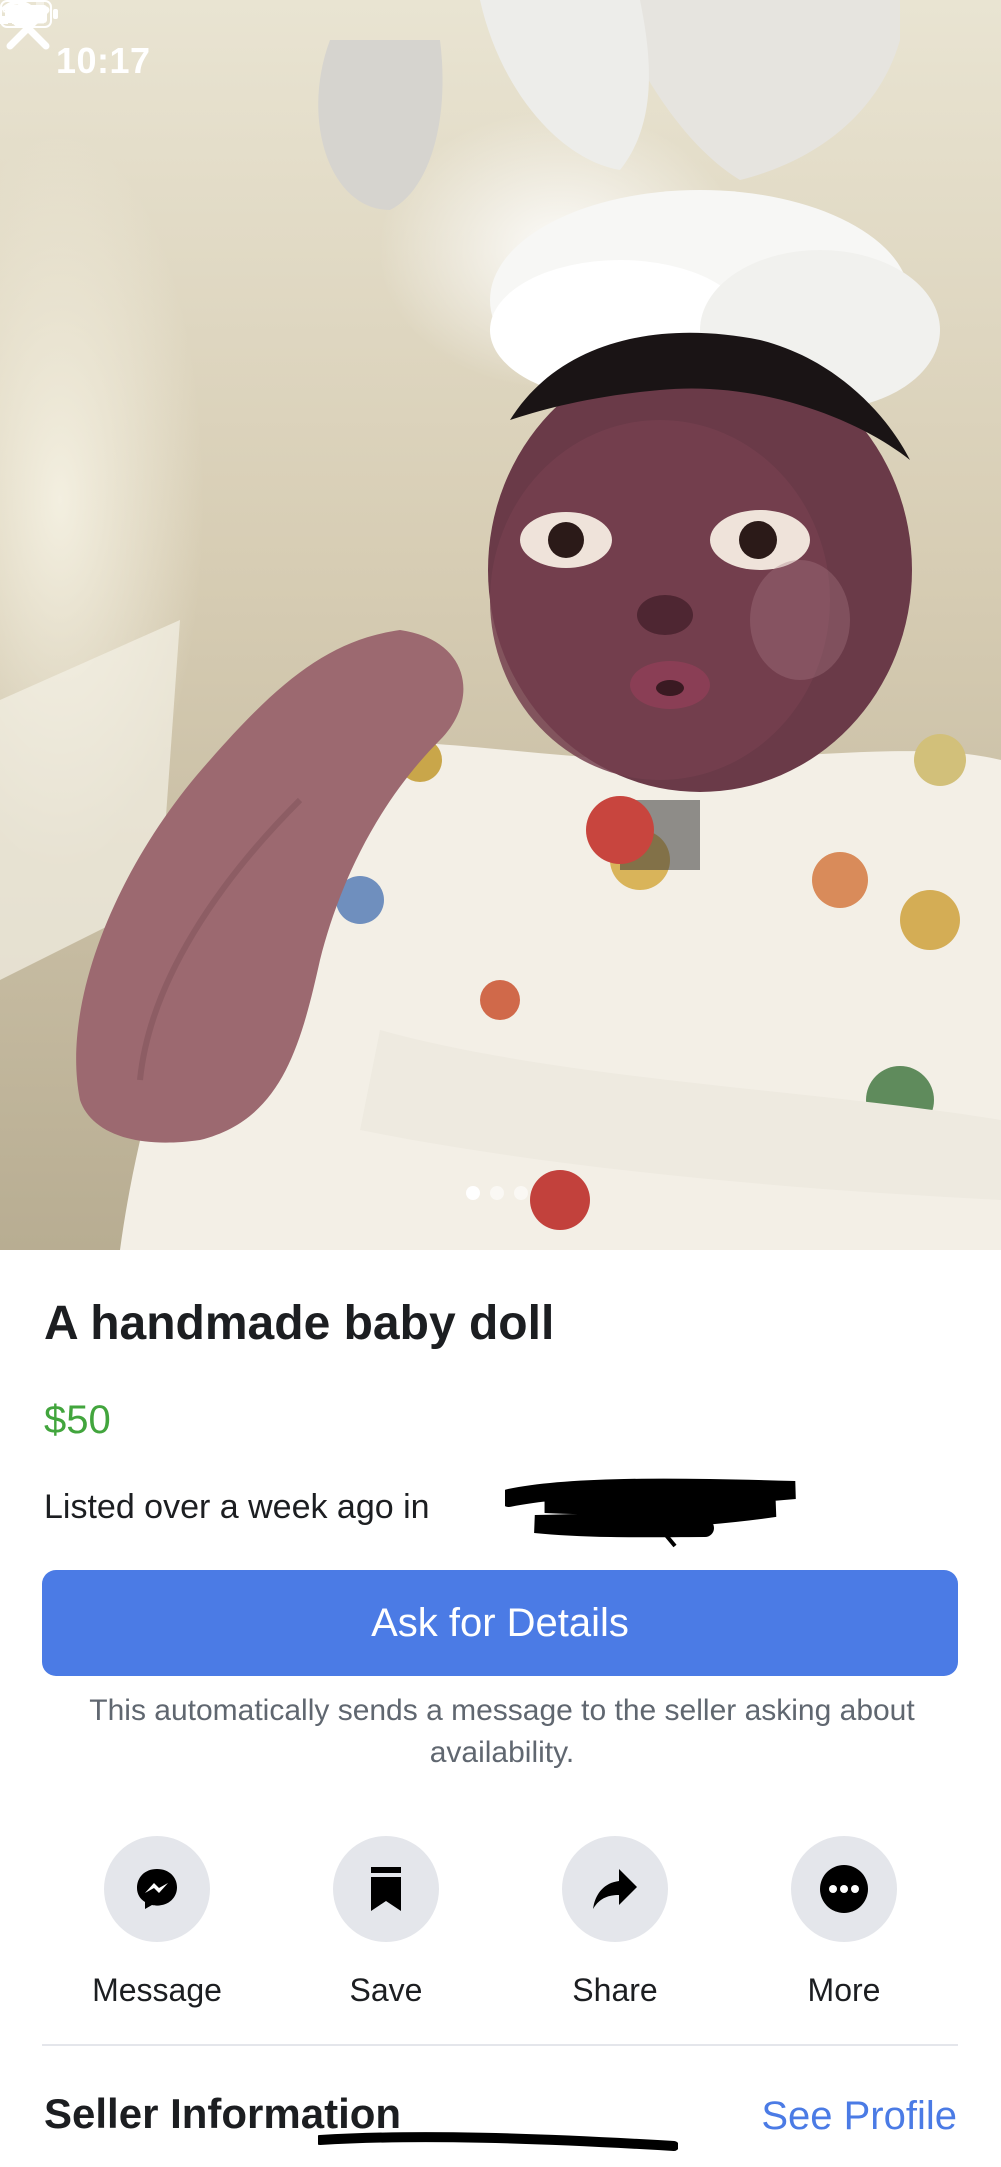 Image resolution: width=1001 pixels, height=2167 pixels. I want to click on action-row: Message Save Share More, so click(500, 1922).